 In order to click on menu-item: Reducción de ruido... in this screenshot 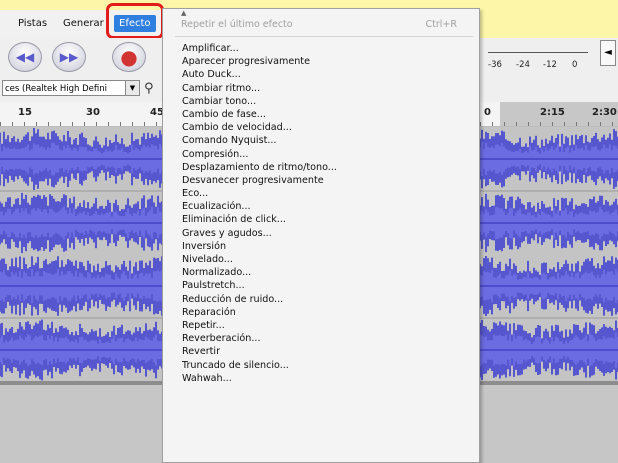, I will do `click(259, 299)`.